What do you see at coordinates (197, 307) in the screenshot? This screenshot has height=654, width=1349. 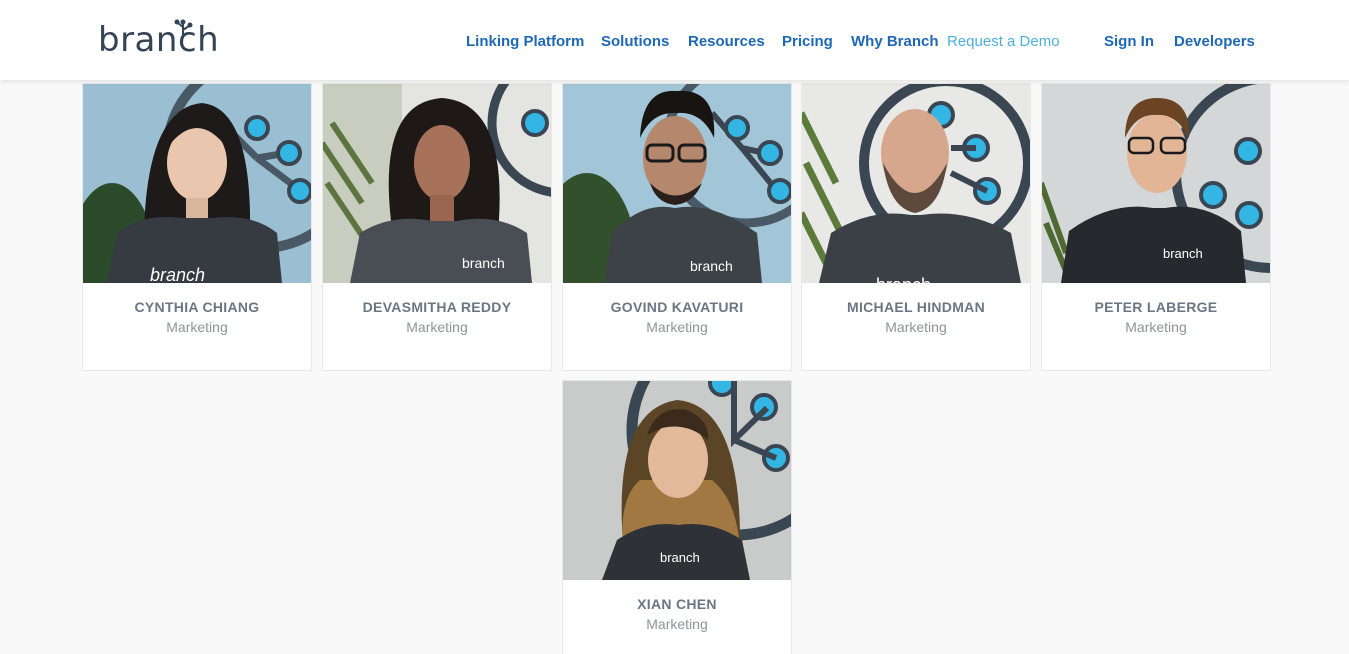 I see `member-name: CYNTHIA CHIANG` at bounding box center [197, 307].